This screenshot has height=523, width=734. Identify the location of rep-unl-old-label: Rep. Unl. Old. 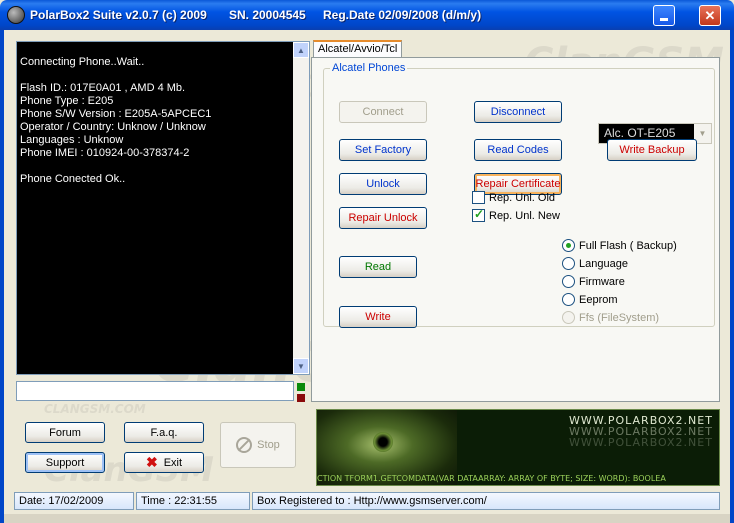
(522, 197).